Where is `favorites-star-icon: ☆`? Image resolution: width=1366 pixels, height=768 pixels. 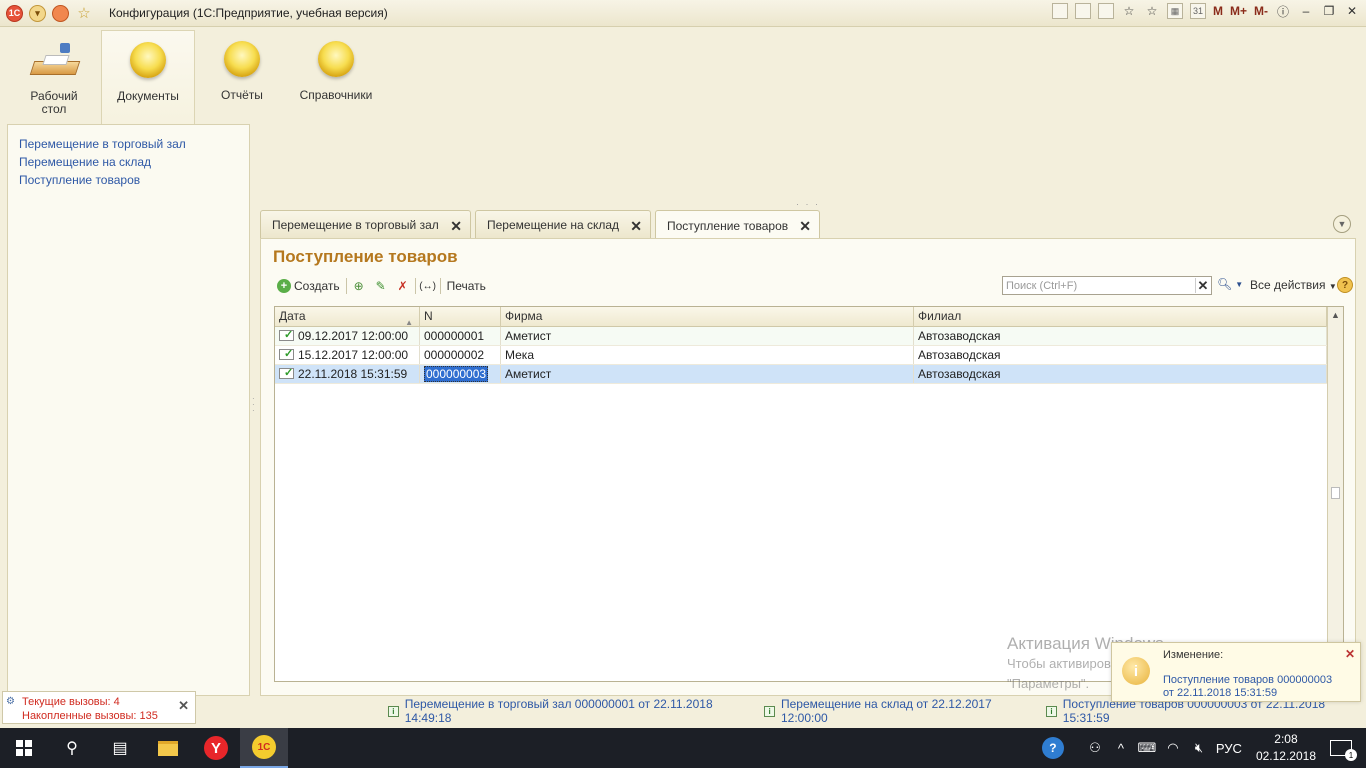 favorites-star-icon: ☆ is located at coordinates (84, 13).